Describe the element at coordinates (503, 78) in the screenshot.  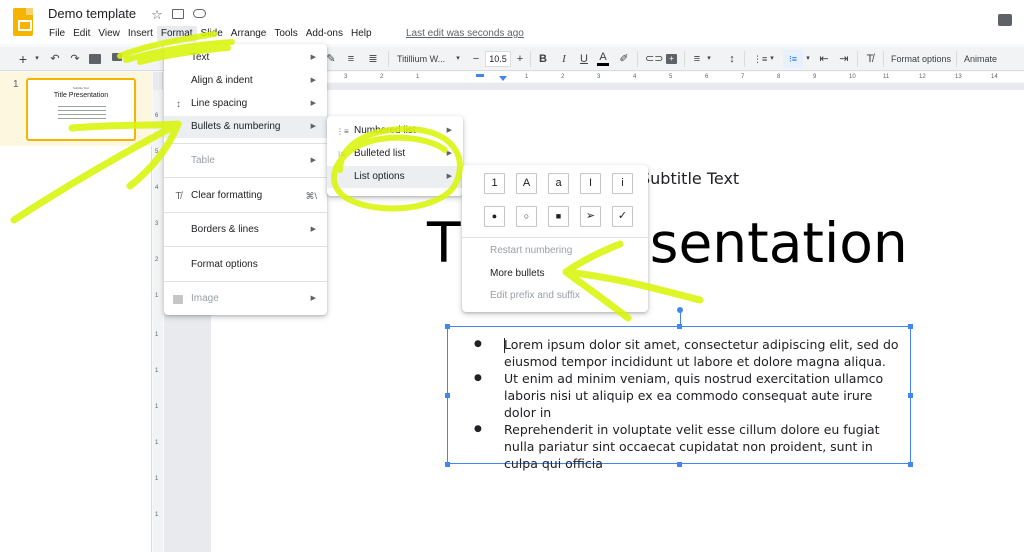
I see `first-line-indent-marker` at that location.